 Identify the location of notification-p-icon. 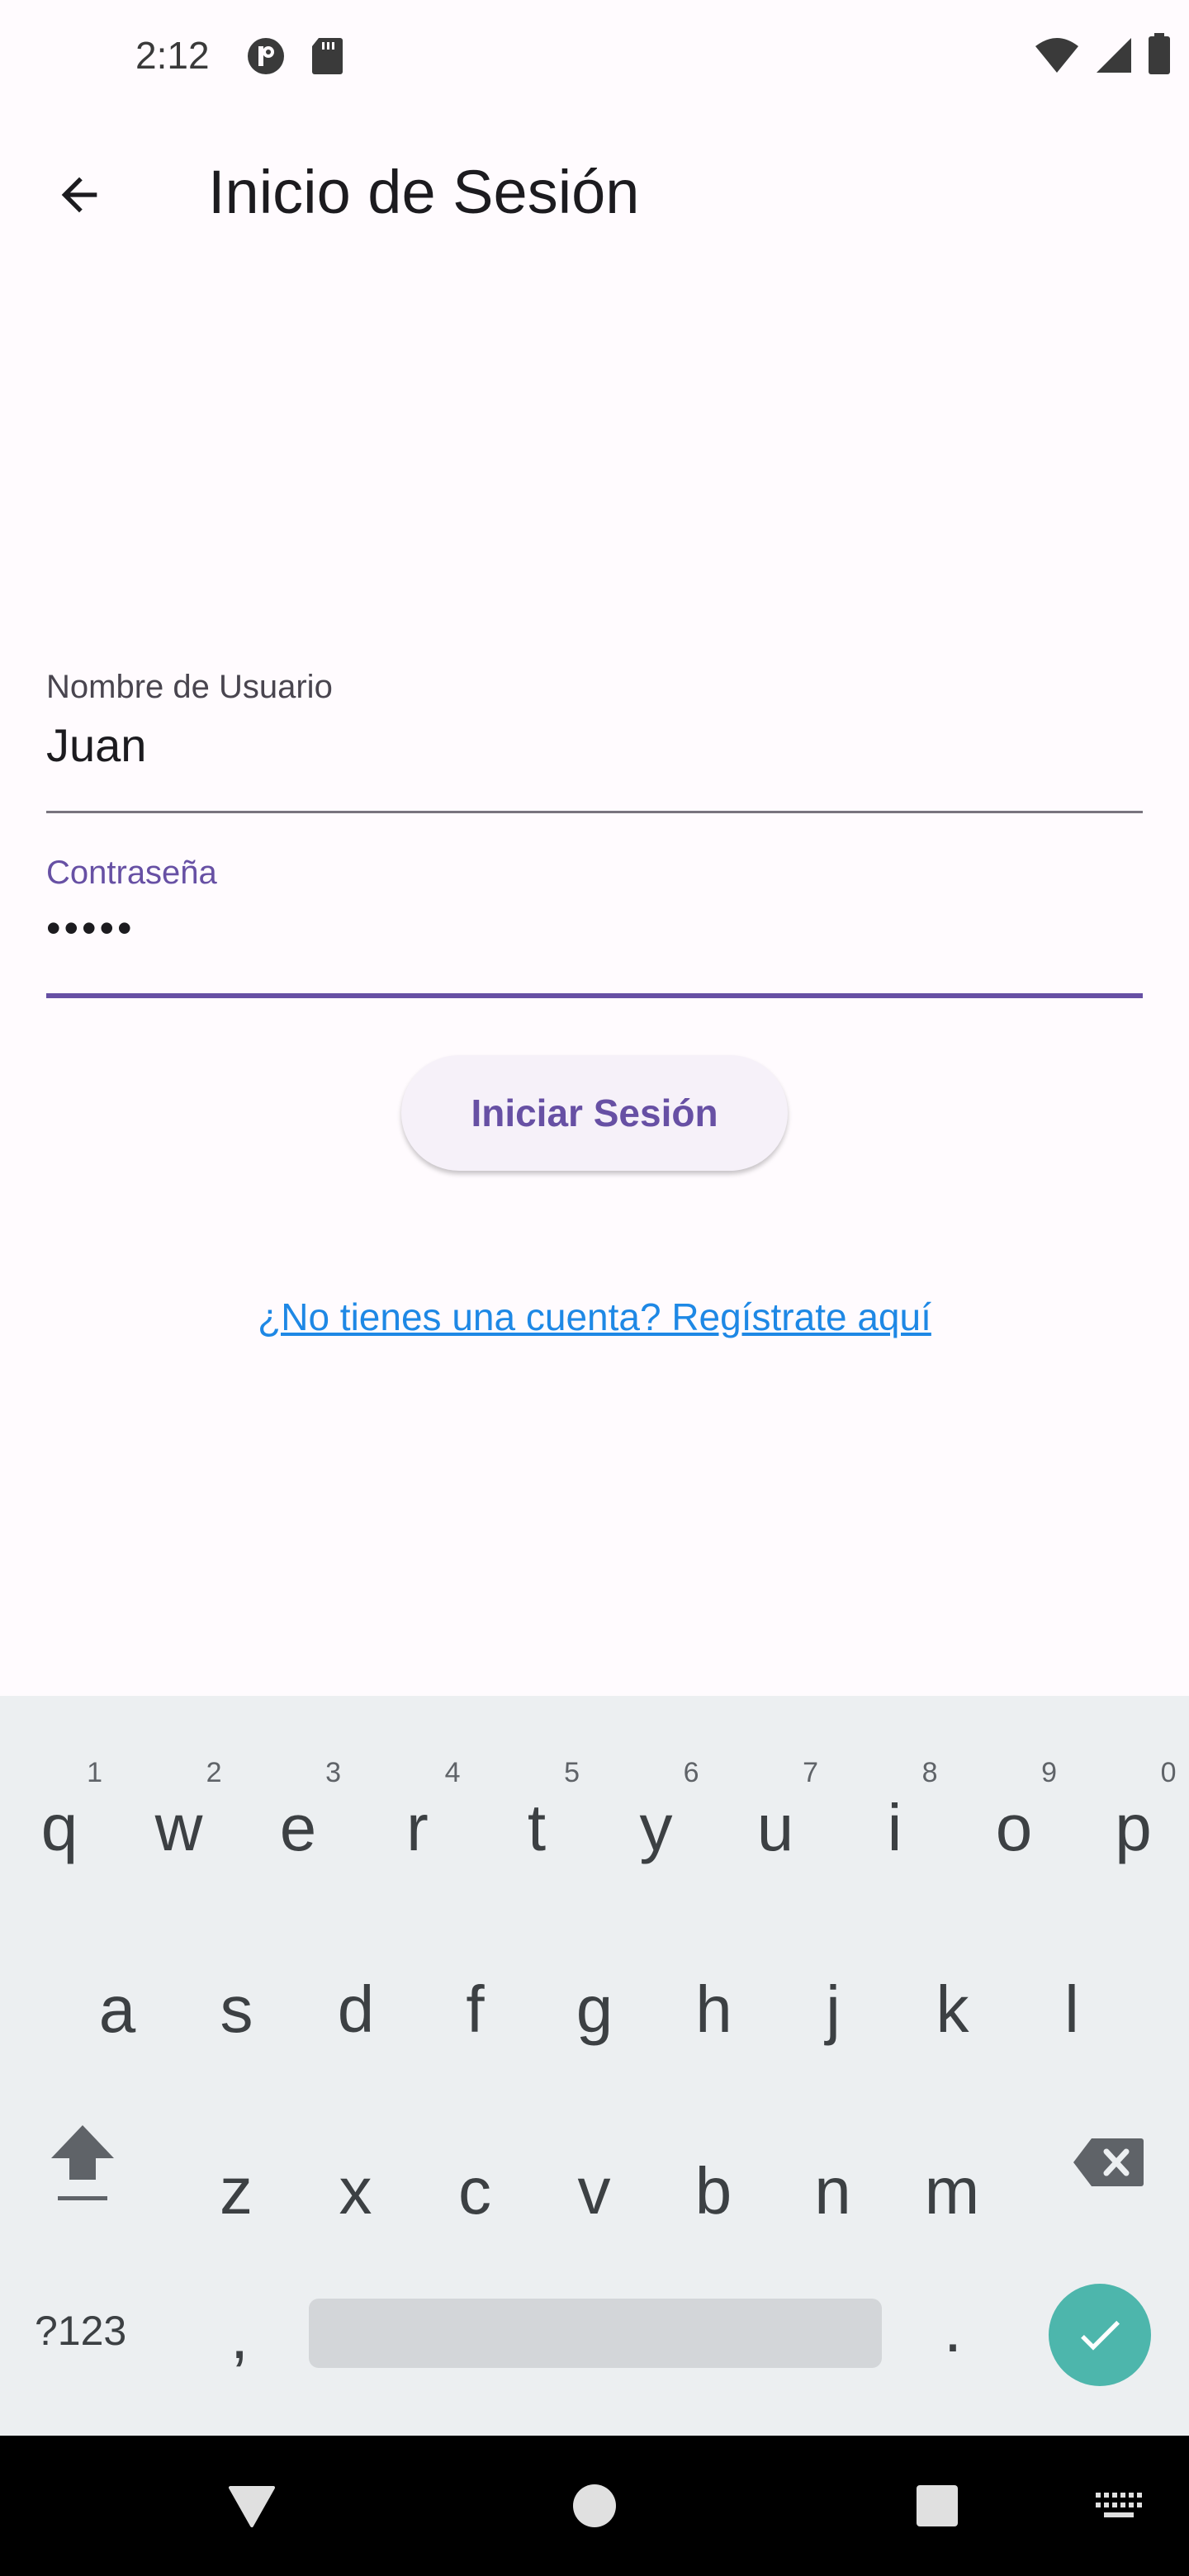
(266, 56).